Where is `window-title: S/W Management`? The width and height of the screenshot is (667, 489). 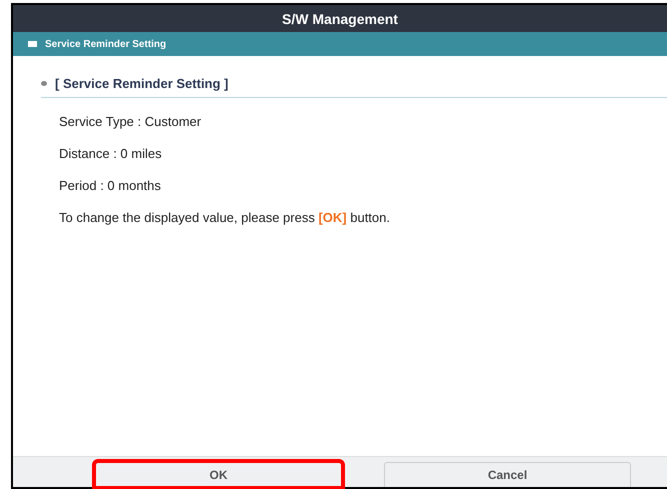
window-title: S/W Management is located at coordinates (340, 18).